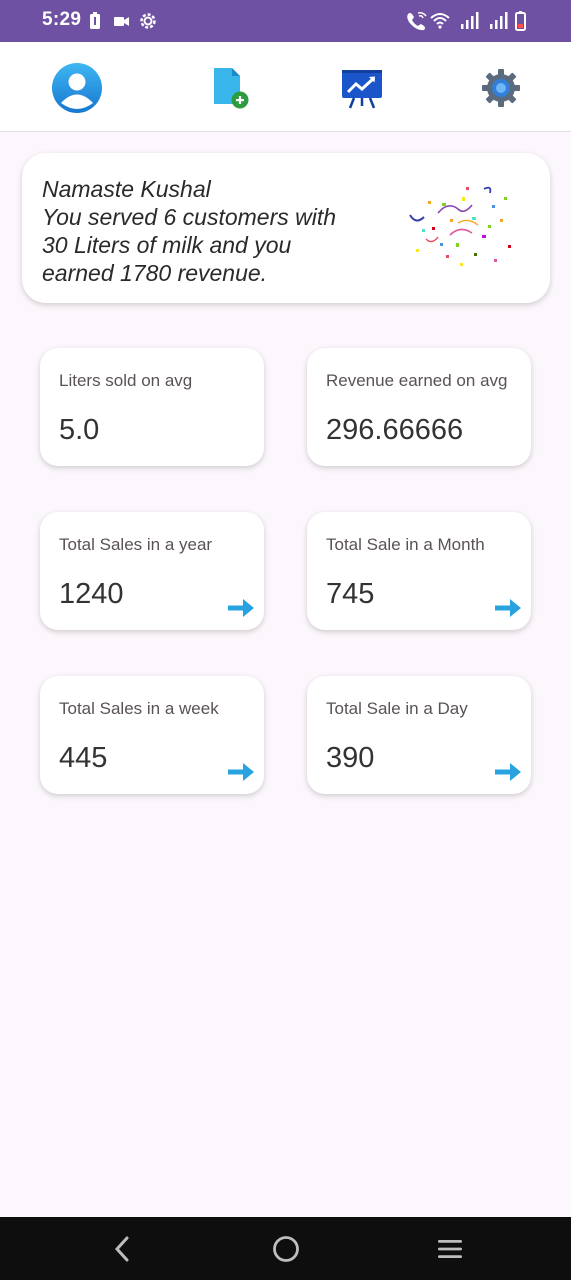  I want to click on back-button, so click(122, 1249).